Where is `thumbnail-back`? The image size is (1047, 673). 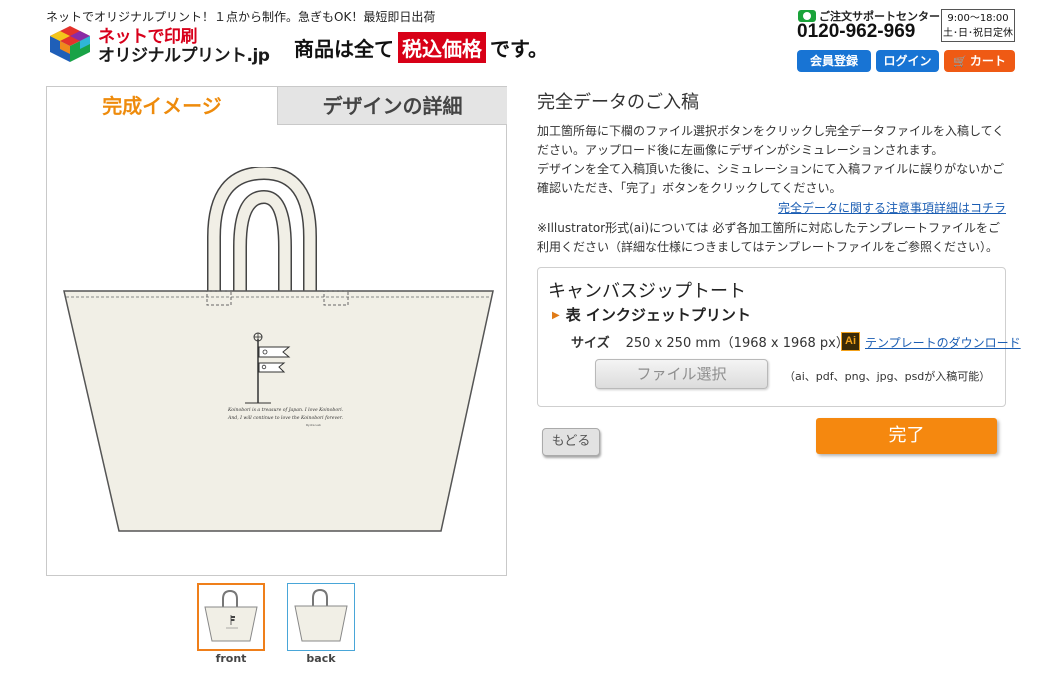 thumbnail-back is located at coordinates (321, 617).